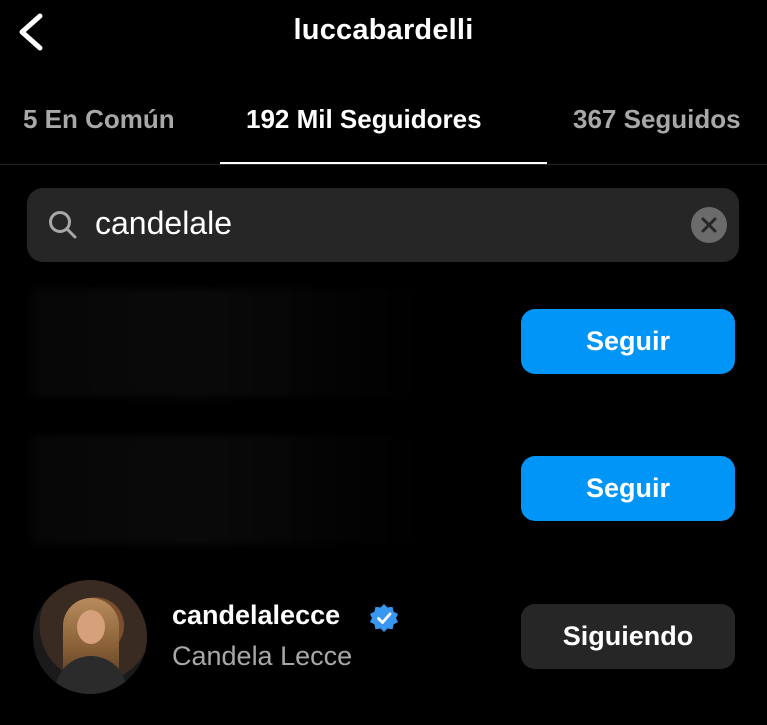 The height and width of the screenshot is (725, 767). Describe the element at coordinates (383, 30) in the screenshot. I see `page-title: luccabardelli` at that location.